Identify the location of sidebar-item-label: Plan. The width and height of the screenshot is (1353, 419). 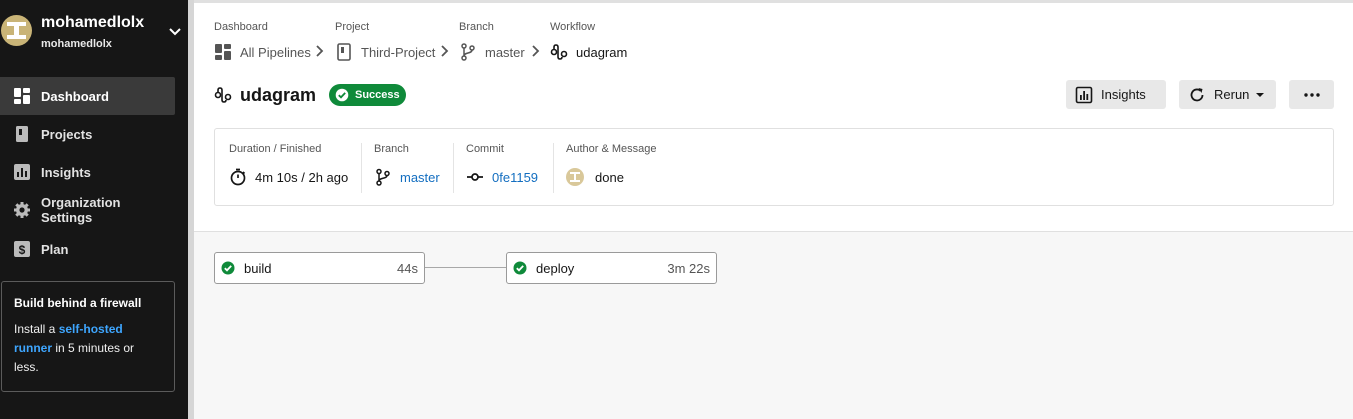
(55, 249).